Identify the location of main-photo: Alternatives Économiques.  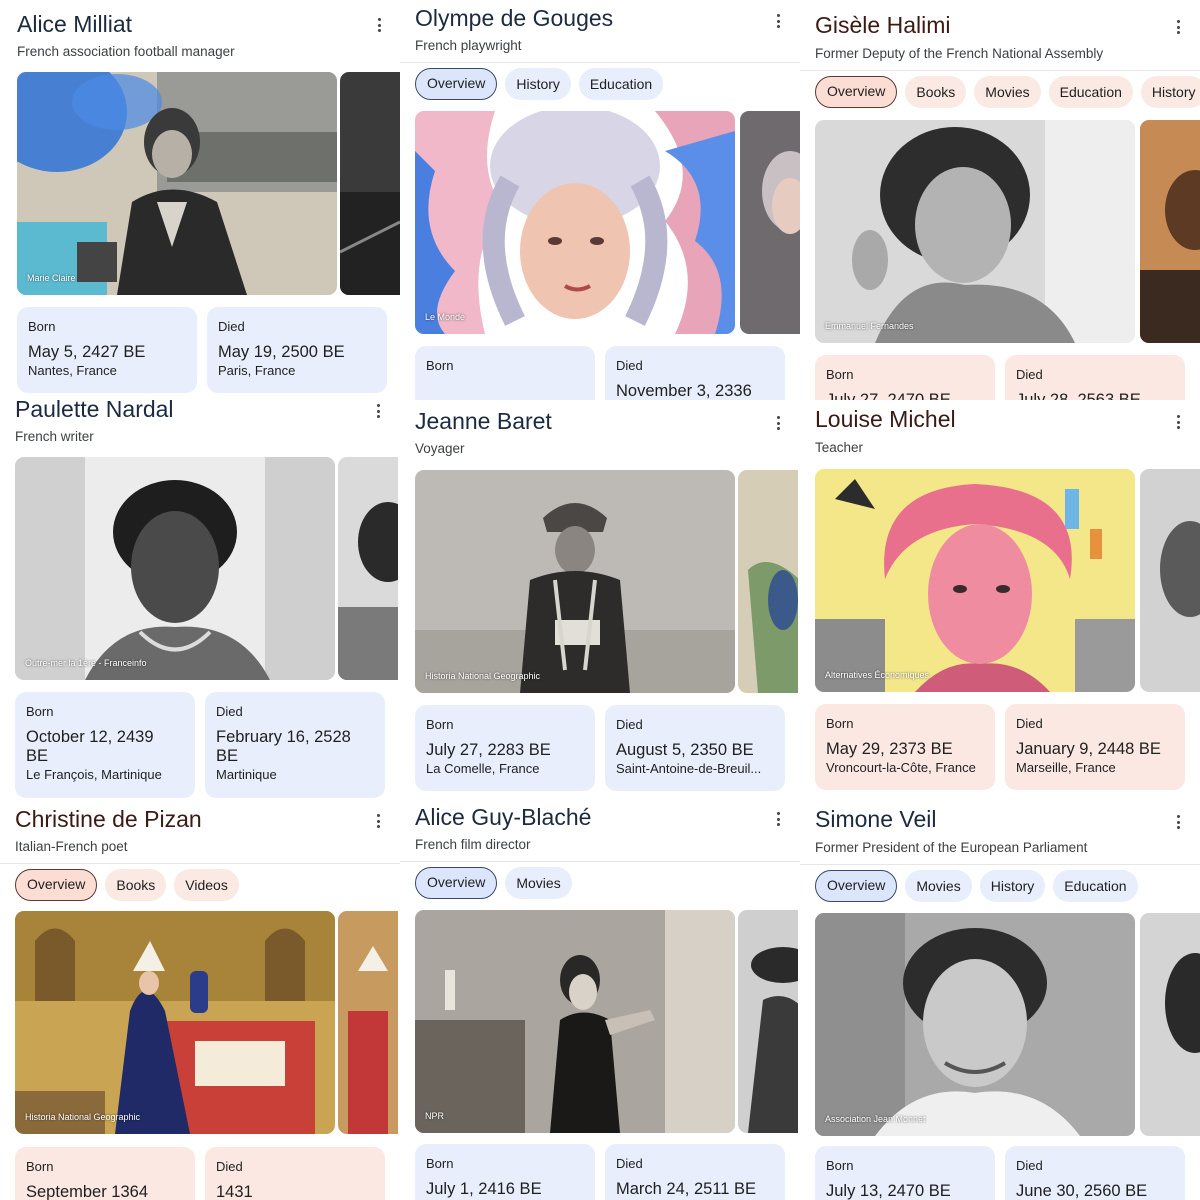
(975, 580).